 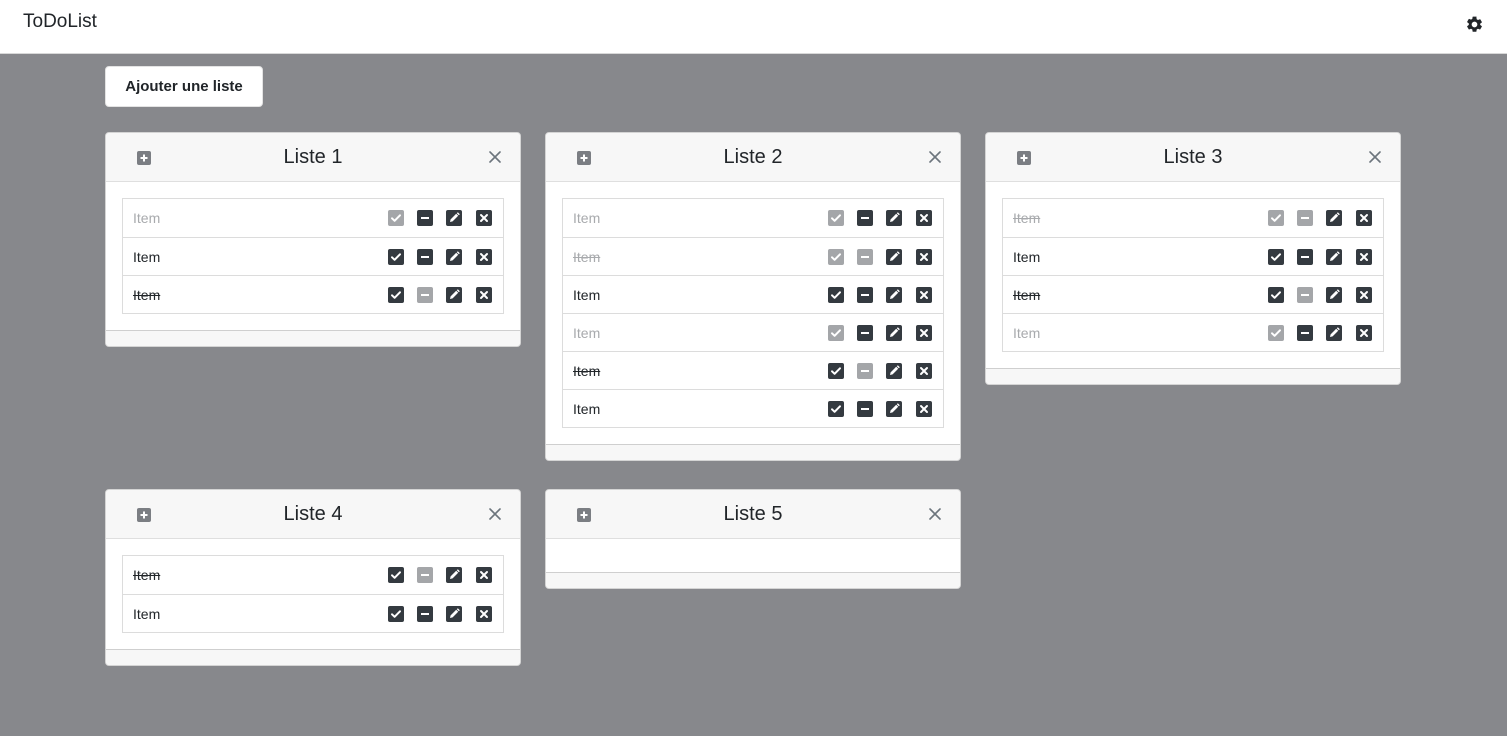 I want to click on list-title: Liste 5, so click(x=753, y=514).